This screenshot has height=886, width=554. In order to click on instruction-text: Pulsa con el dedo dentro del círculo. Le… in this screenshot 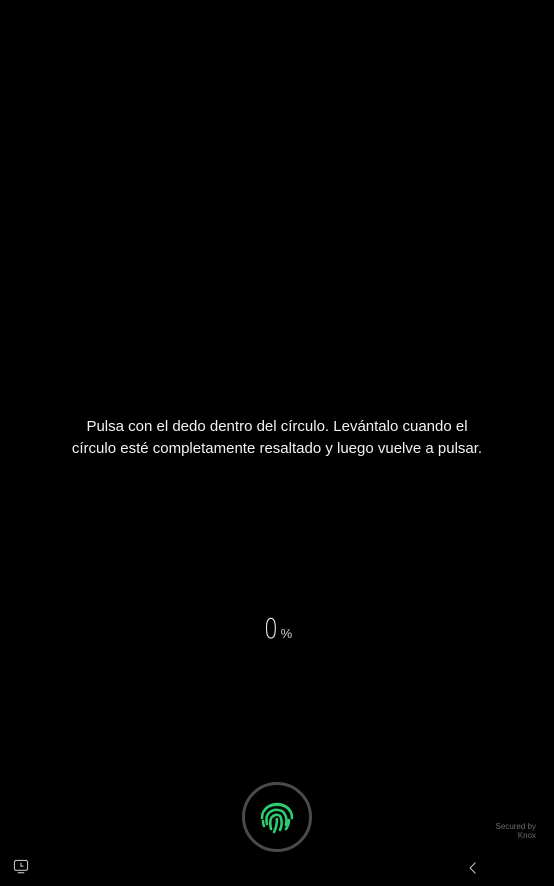, I will do `click(277, 438)`.